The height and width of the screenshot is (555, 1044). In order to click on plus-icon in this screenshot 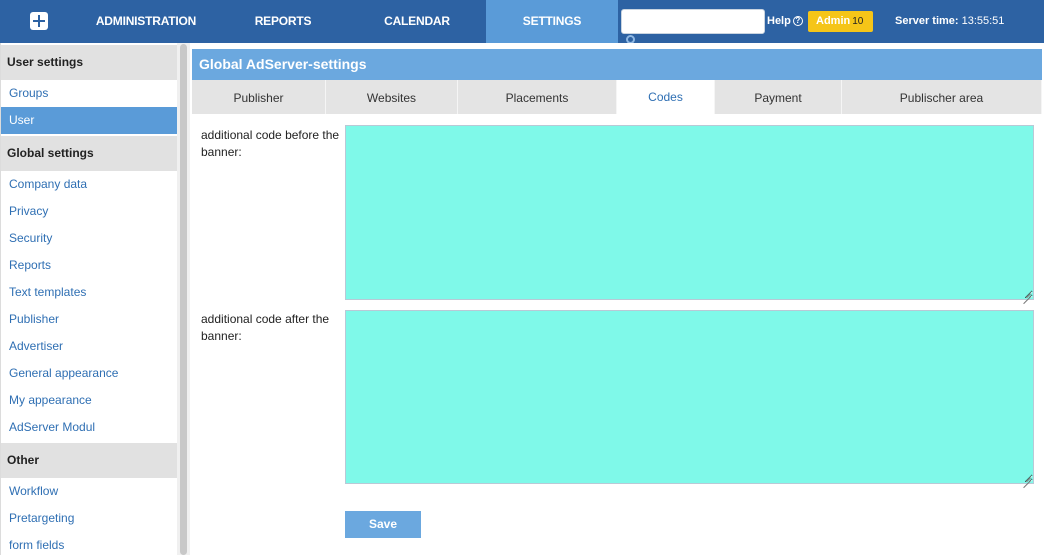, I will do `click(39, 21)`.